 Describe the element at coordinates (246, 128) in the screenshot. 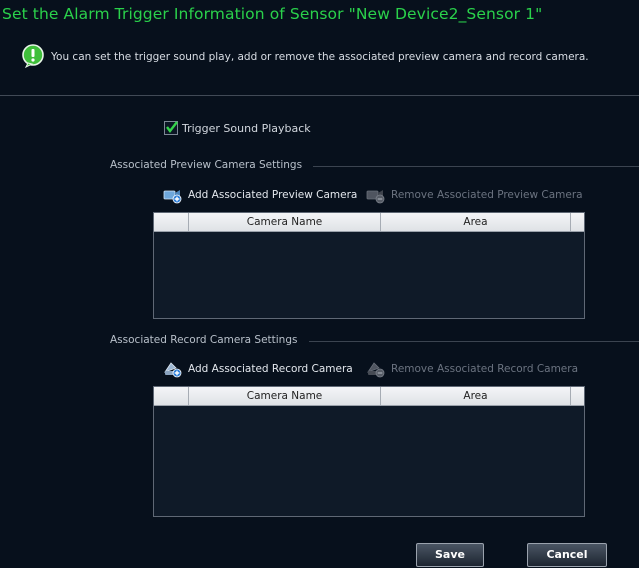

I see `trigger-sound-label: Trigger Sound Playback` at that location.